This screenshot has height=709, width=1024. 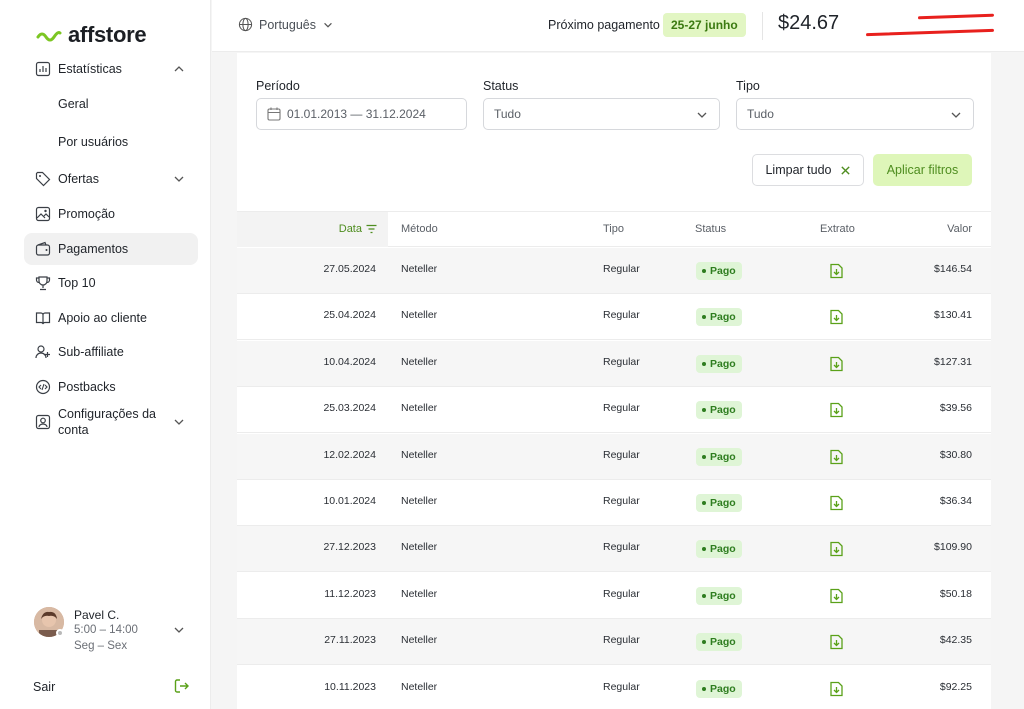 I want to click on redaction-mark, so click(x=956, y=16).